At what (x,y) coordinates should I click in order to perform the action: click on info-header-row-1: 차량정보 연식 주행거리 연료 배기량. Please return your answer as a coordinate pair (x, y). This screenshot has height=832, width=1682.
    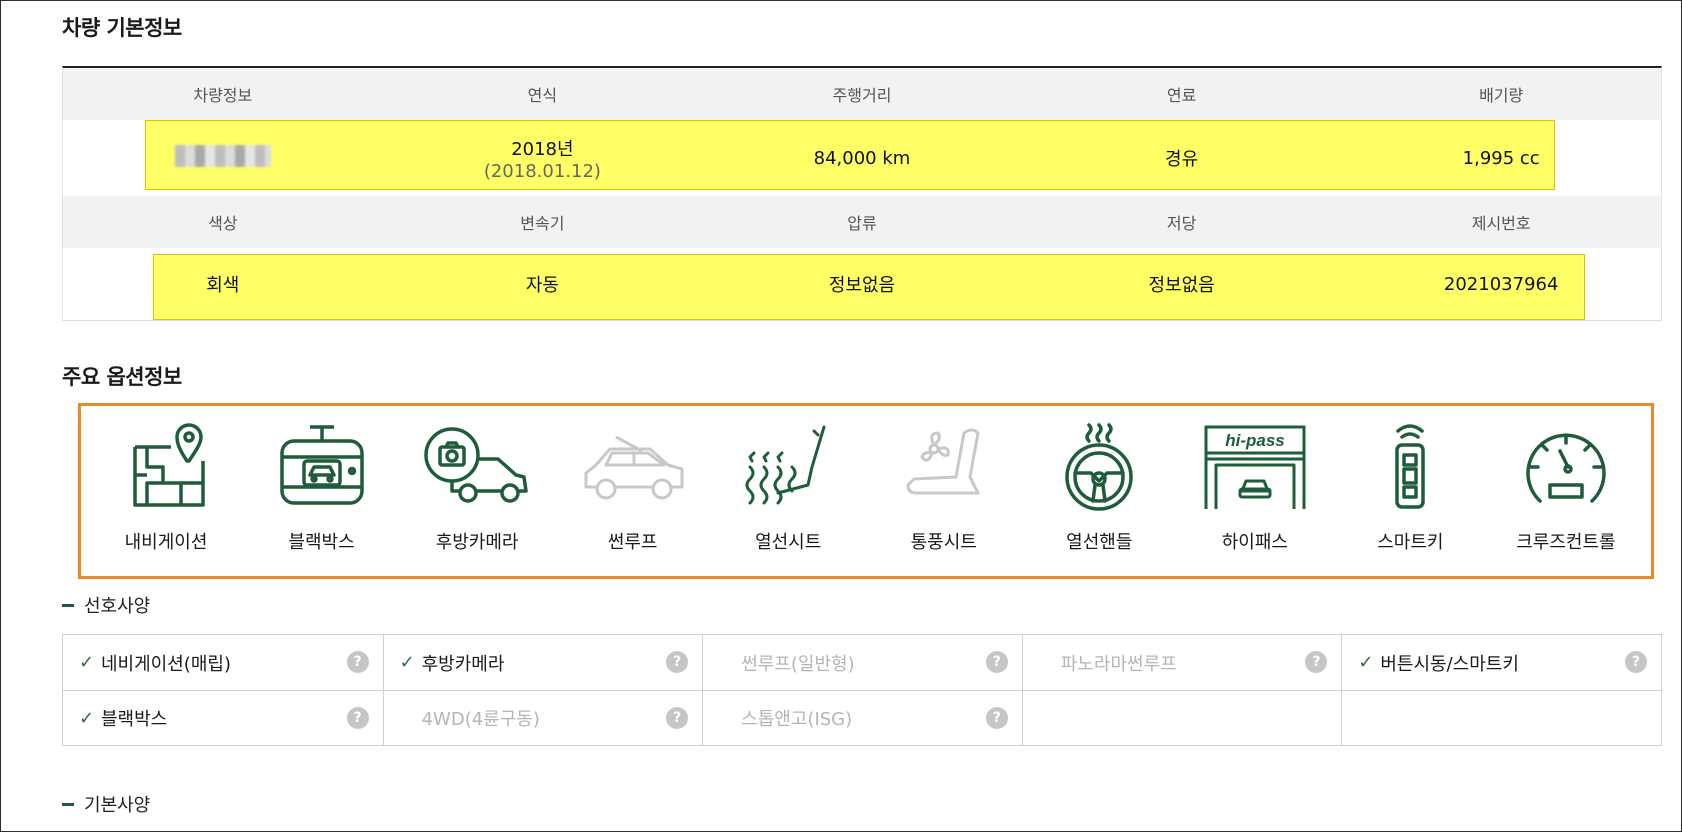
    Looking at the image, I should click on (862, 94).